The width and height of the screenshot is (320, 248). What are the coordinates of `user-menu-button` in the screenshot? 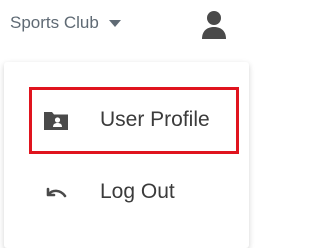 It's located at (214, 25).